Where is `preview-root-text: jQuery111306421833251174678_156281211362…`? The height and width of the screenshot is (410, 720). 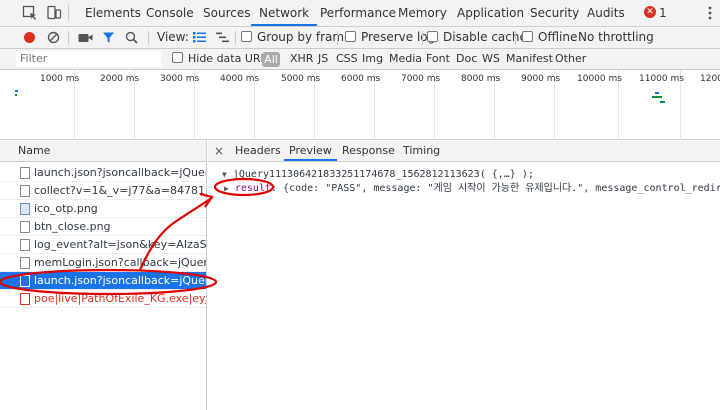
preview-root-text: jQuery111306421833251174678_156281211362… is located at coordinates (383, 174).